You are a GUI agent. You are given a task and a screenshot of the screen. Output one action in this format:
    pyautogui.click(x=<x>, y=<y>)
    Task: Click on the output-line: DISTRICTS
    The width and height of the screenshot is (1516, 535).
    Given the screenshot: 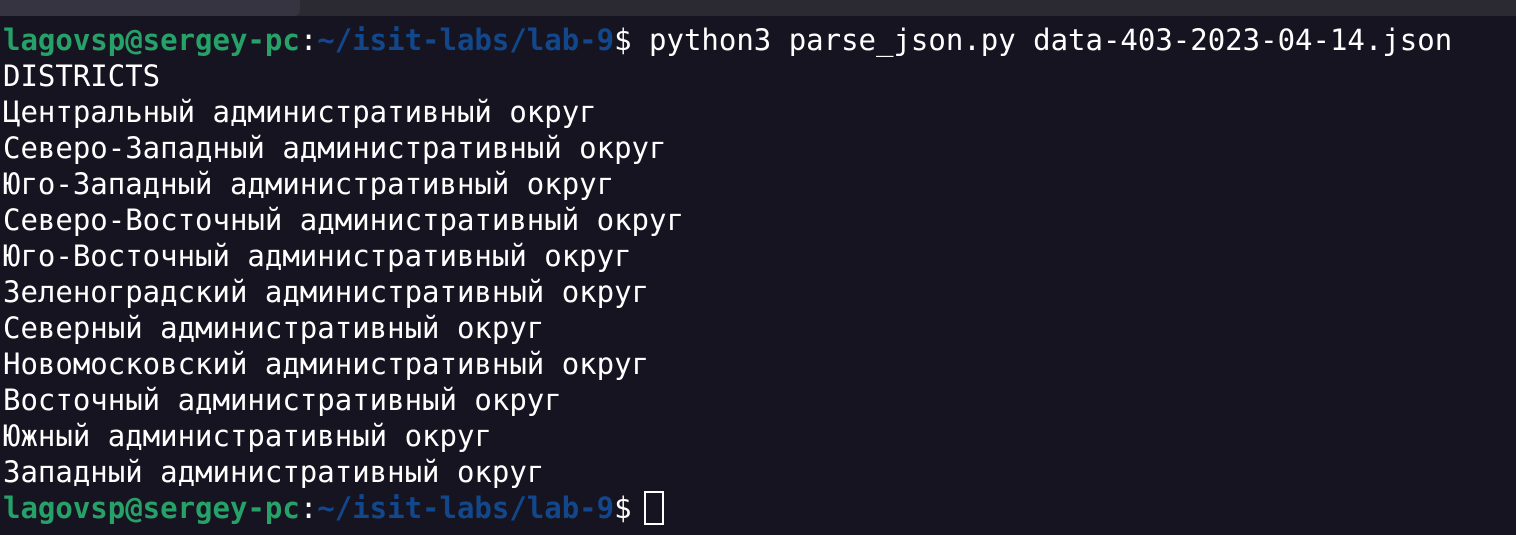 What is the action you would take?
    pyautogui.click(x=82, y=76)
    